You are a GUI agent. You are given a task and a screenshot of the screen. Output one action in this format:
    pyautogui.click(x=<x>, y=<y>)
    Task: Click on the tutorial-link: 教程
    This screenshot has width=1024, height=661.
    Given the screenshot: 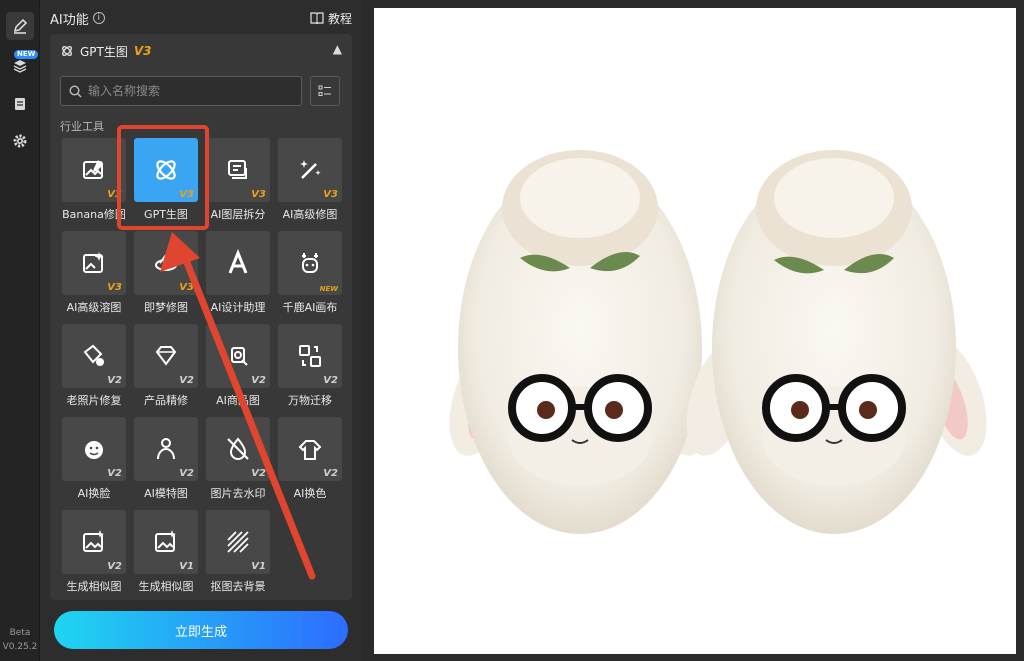 What is the action you would take?
    pyautogui.click(x=331, y=18)
    